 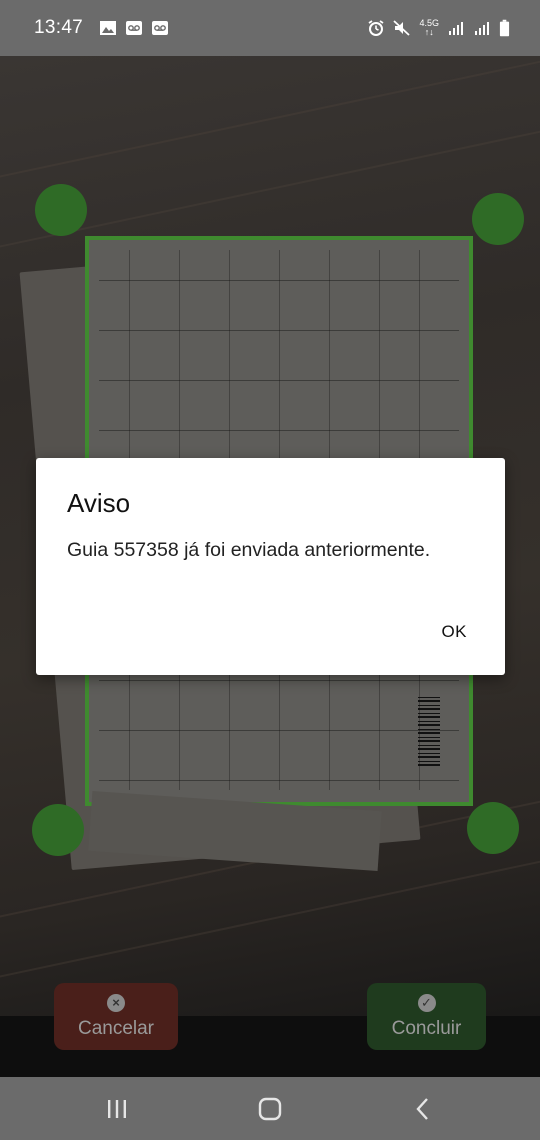 I want to click on crop-handle-bottom-left, so click(x=58, y=830).